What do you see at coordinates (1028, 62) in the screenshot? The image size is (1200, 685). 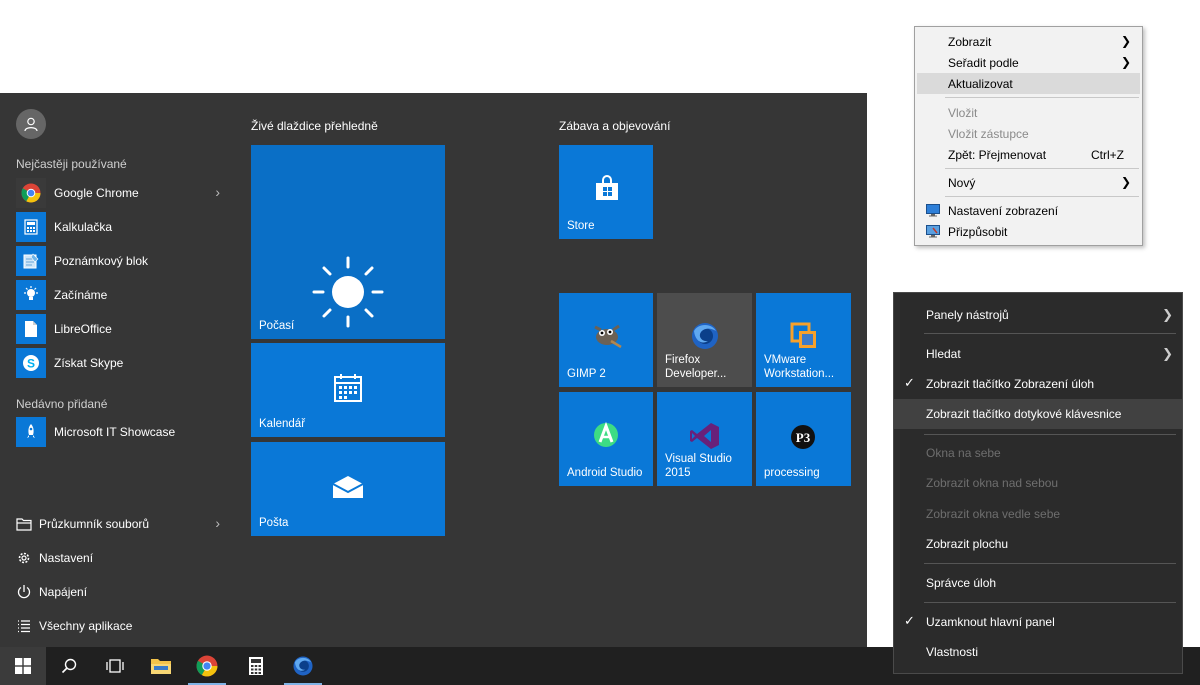 I see `menu-item-seradit-podle: Seřadit podle ❯` at bounding box center [1028, 62].